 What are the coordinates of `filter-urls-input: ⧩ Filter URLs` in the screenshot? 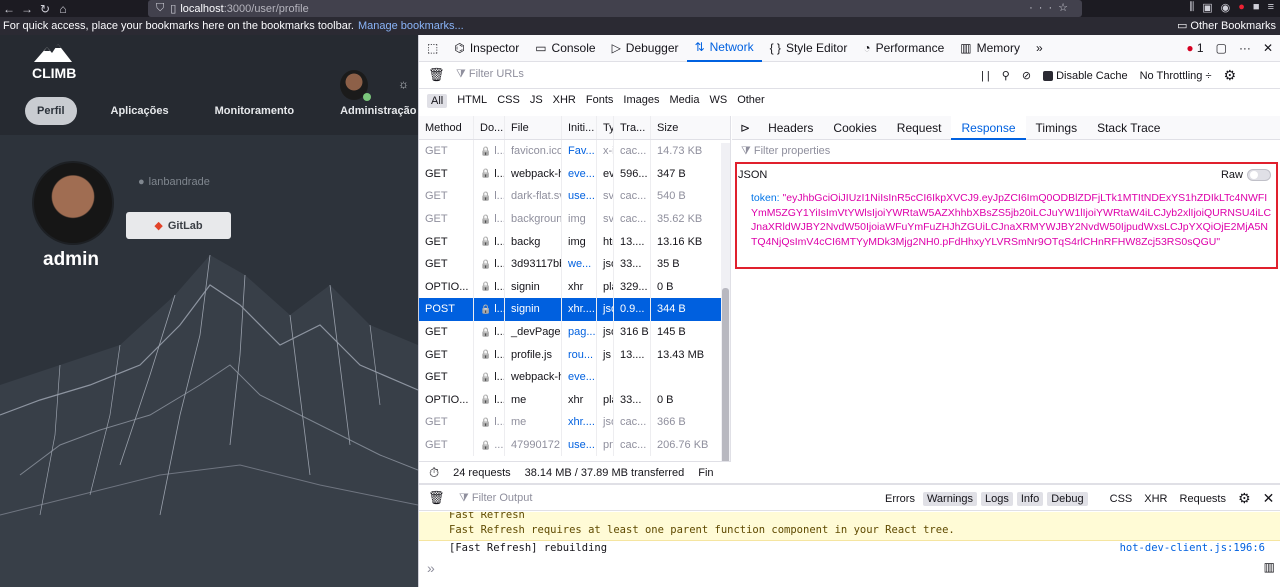 It's located at (490, 74).